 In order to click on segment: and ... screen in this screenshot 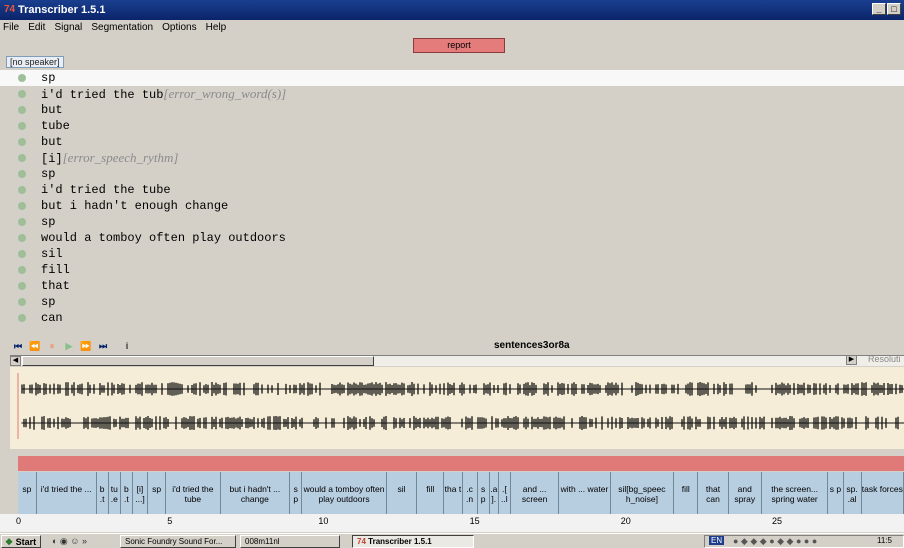, I will do `click(535, 493)`.